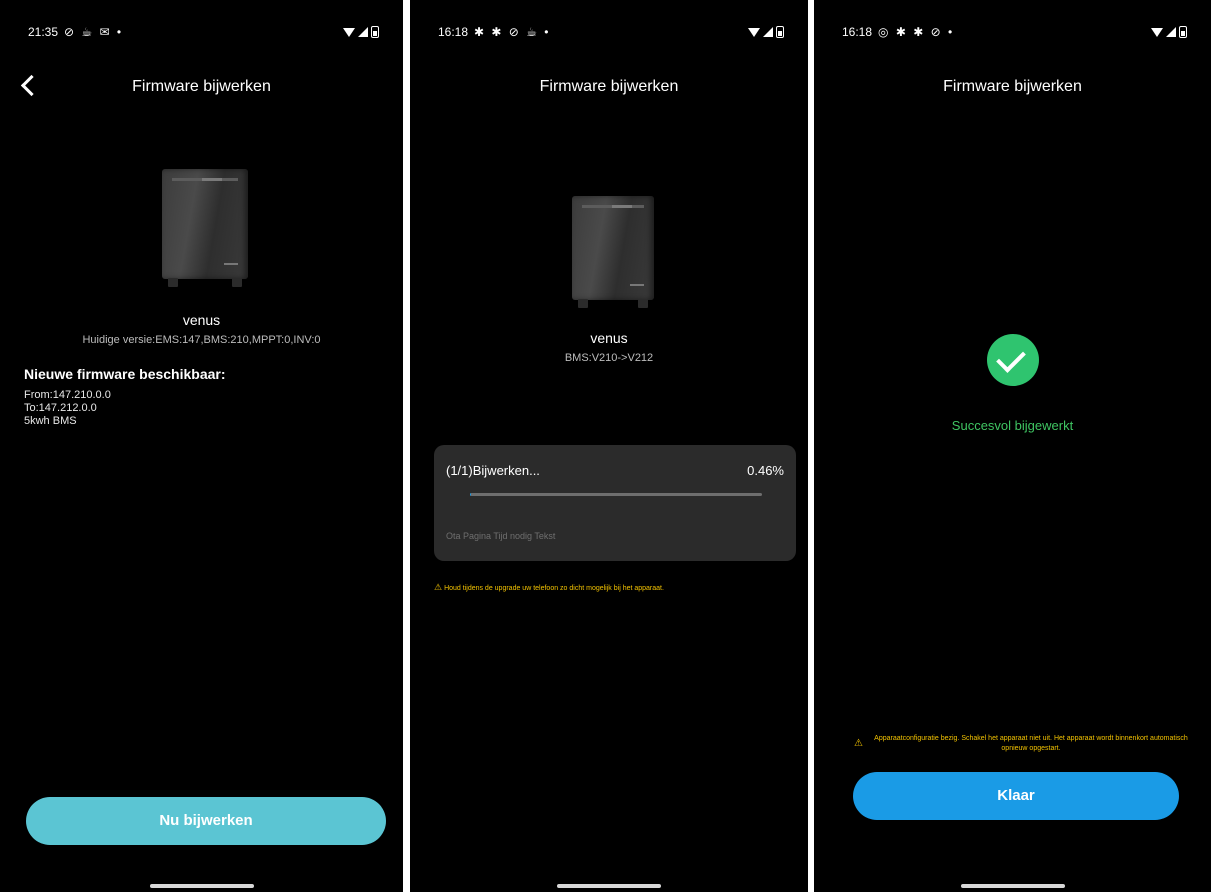  Describe the element at coordinates (94, 32) in the screenshot. I see `notification-icons: ⊘ ☕ ✉ •` at that location.